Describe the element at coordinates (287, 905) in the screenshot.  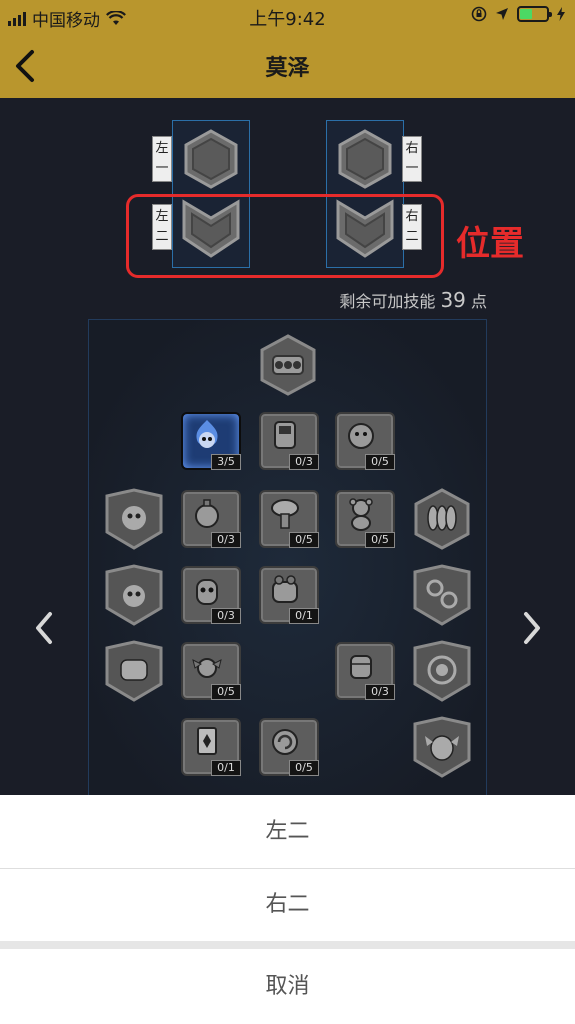
I see `option-right-two: 右二` at that location.